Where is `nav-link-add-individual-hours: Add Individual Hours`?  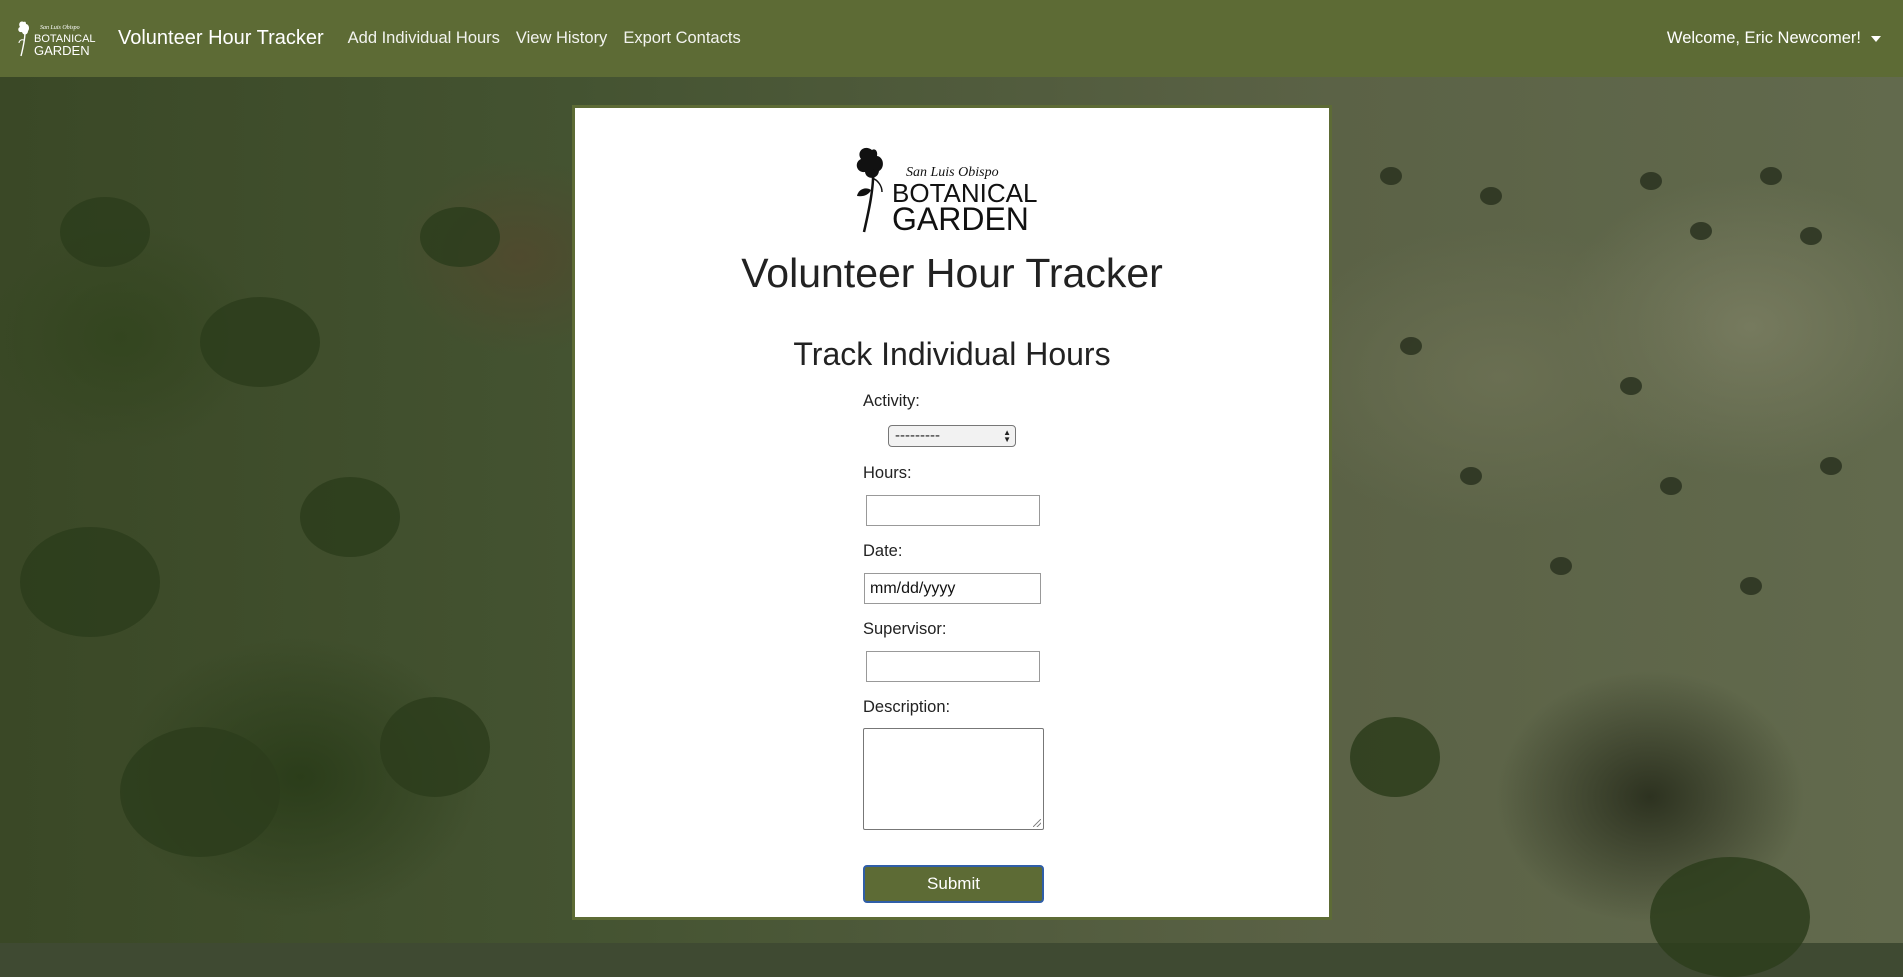
nav-link-add-individual-hours: Add Individual Hours is located at coordinates (424, 38).